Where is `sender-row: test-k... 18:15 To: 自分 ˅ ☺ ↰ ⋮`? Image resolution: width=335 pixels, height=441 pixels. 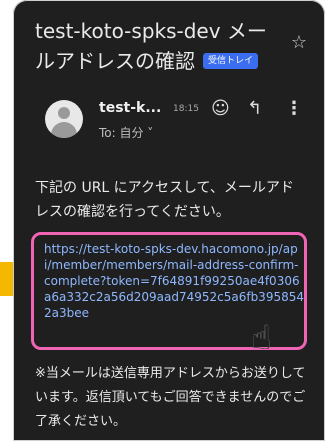
sender-row: test-k... 18:15 To: 自分 ˅ ☺ ↰ ⋮ is located at coordinates (175, 128).